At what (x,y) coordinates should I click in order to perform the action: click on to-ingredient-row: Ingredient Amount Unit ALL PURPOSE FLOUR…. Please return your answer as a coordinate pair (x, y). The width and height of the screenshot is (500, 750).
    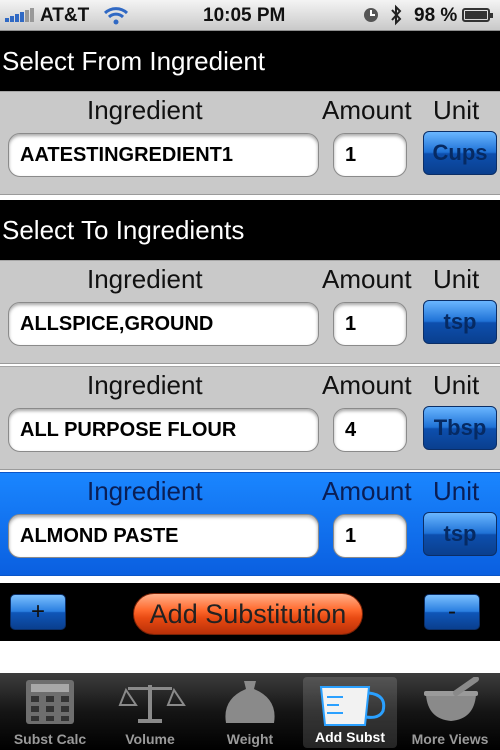
    Looking at the image, I should click on (250, 418).